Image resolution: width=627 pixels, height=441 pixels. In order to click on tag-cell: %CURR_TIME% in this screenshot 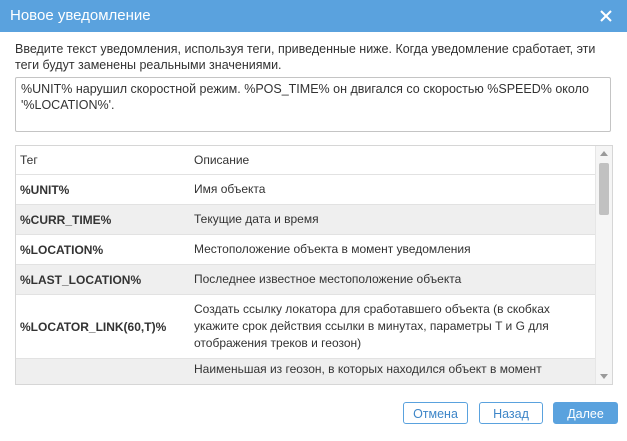, I will do `click(99, 219)`.